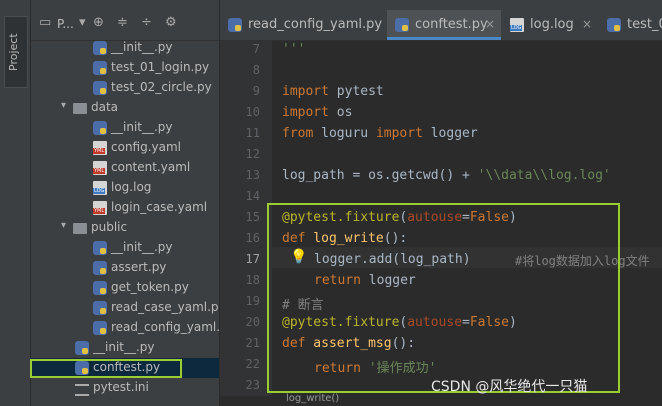 The height and width of the screenshot is (406, 662). Describe the element at coordinates (125, 188) in the screenshot. I see `tree-item: log.log` at that location.